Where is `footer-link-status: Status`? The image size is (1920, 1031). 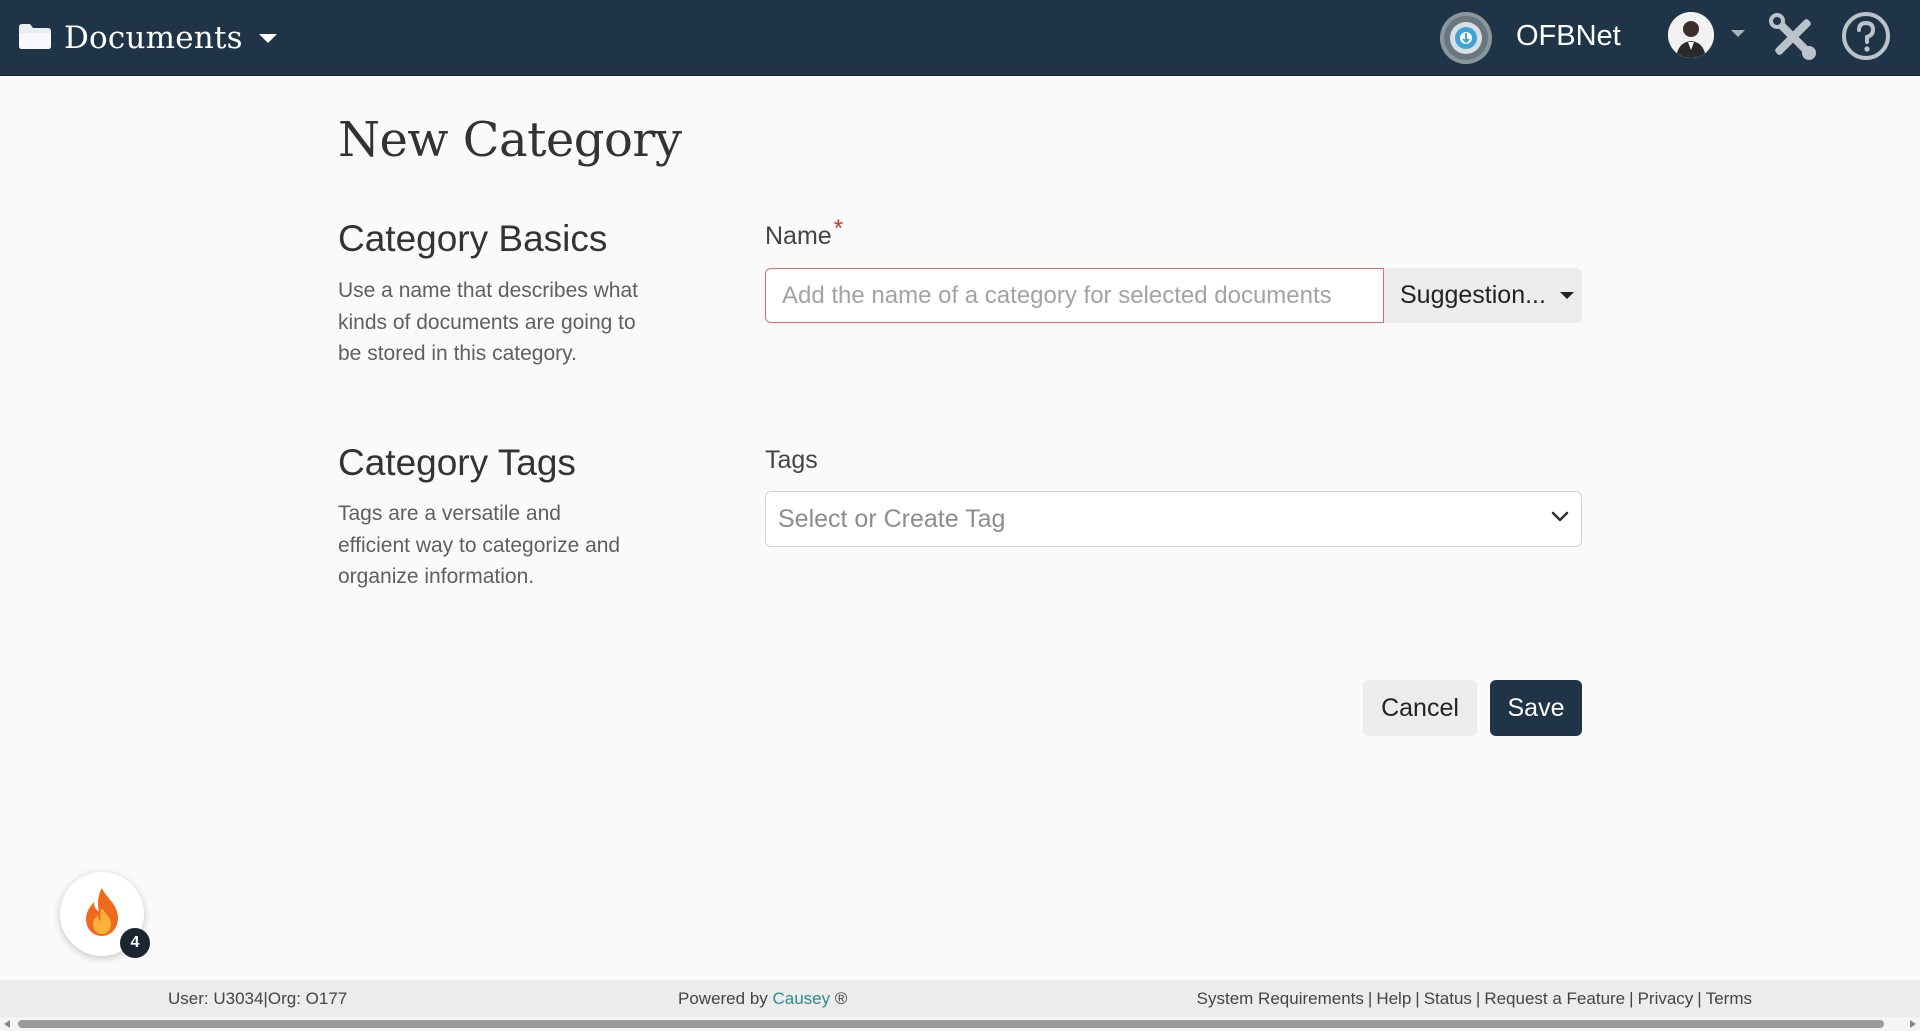
footer-link-status: Status is located at coordinates (1448, 998).